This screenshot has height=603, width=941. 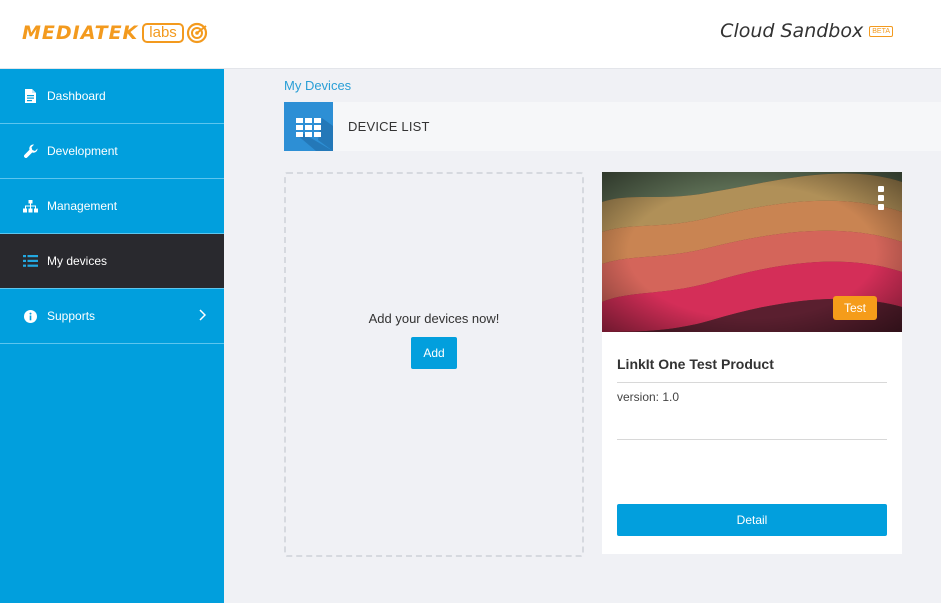 I want to click on sidebar-item-development: Development, so click(x=112, y=151).